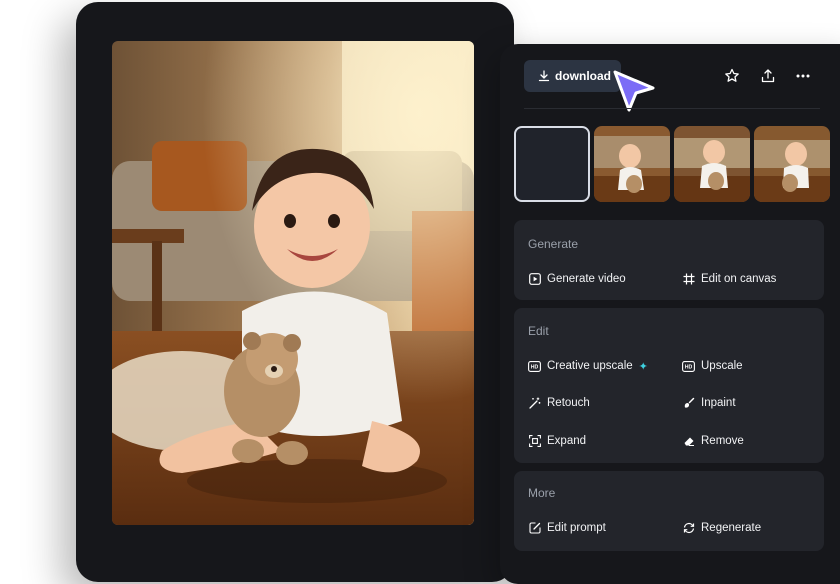 This screenshot has height=584, width=840. I want to click on retouch-button: Retouch, so click(559, 403).